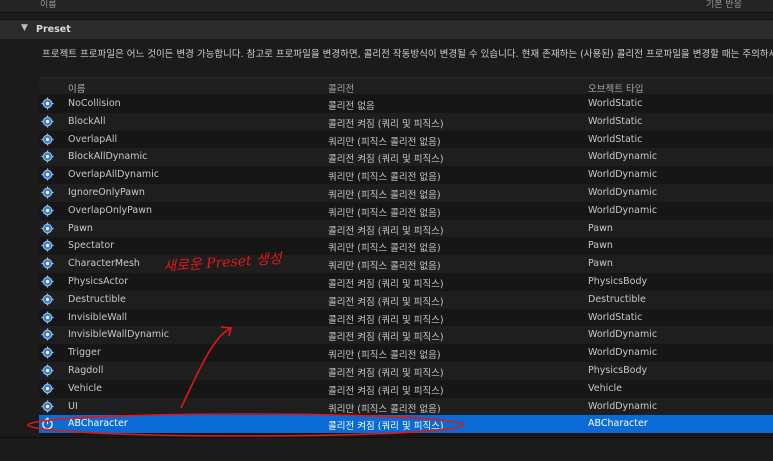 The height and width of the screenshot is (461, 773). Describe the element at coordinates (93, 139) in the screenshot. I see `row-name: OverlapAll` at that location.